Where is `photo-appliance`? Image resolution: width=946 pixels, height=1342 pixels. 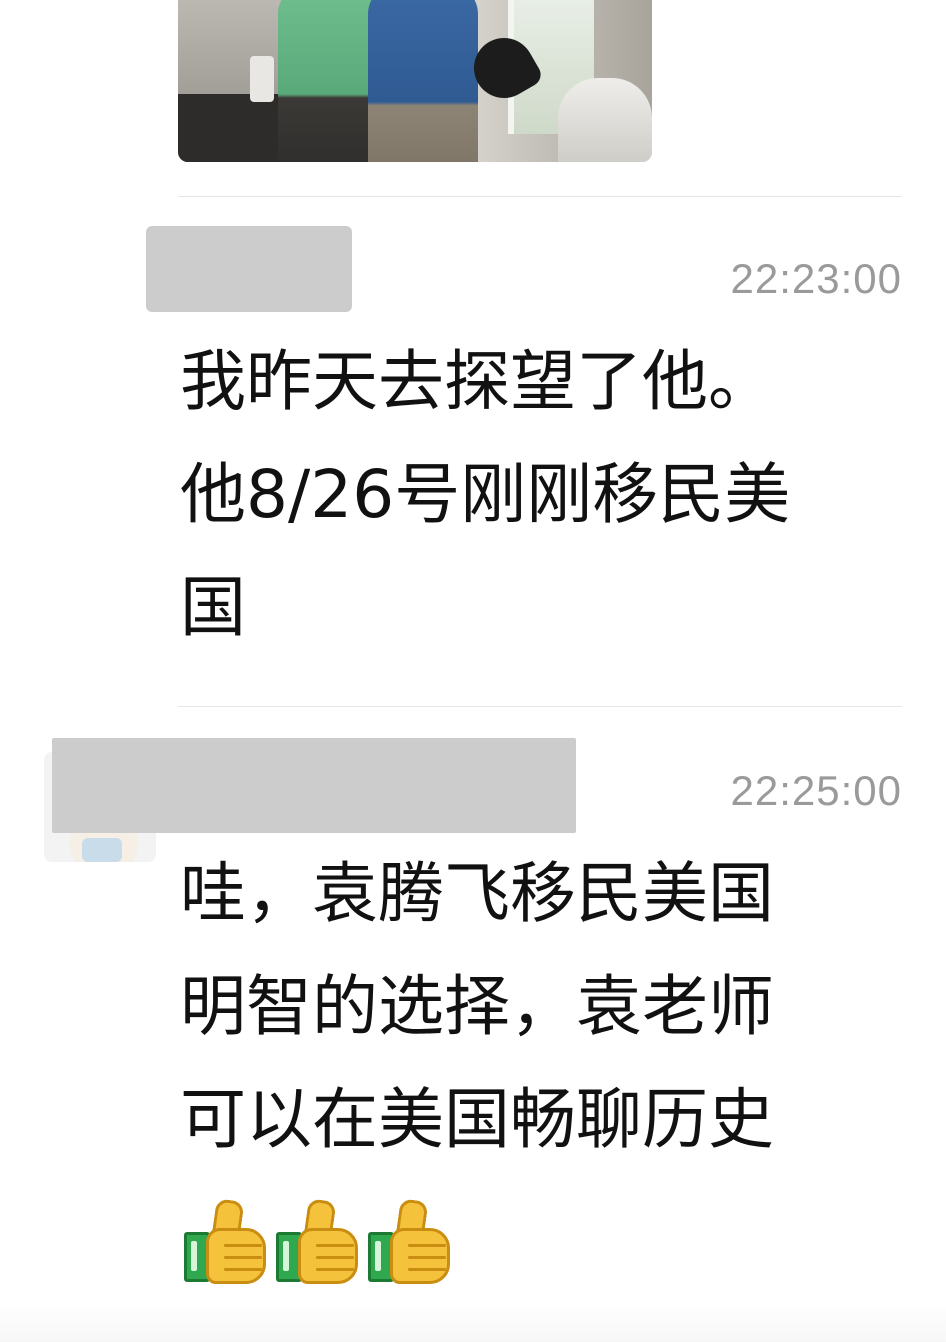
photo-appliance is located at coordinates (262, 79).